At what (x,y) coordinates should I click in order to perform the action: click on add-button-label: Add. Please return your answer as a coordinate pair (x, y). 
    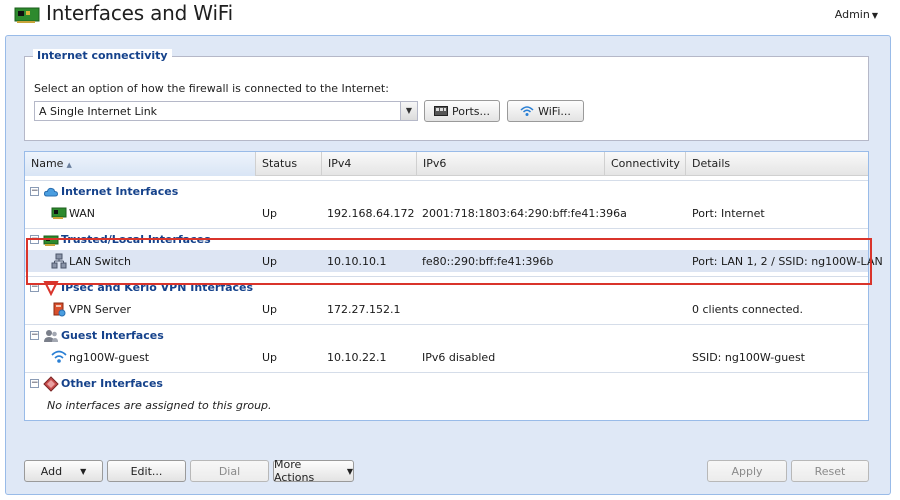
    Looking at the image, I should click on (51, 471).